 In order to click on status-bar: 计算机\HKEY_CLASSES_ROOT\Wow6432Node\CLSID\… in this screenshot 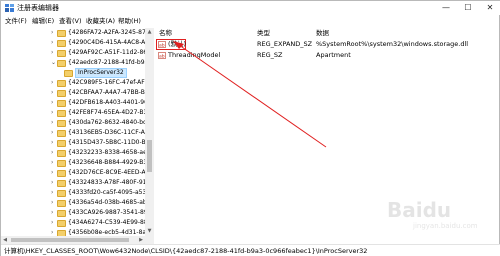, I will do `click(250, 250)`.